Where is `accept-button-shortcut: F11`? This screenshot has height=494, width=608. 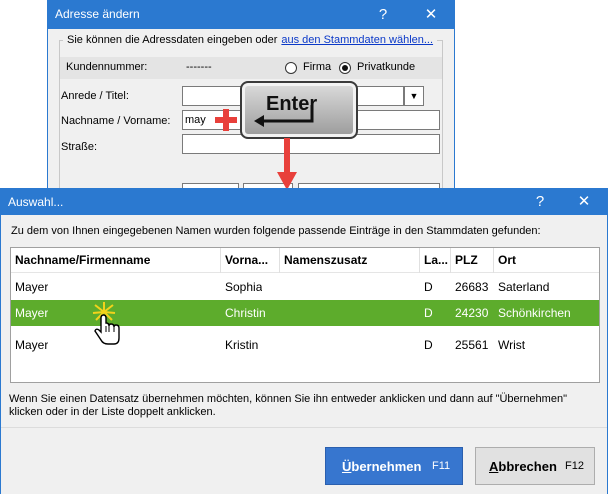
accept-button-shortcut: F11 is located at coordinates (441, 466).